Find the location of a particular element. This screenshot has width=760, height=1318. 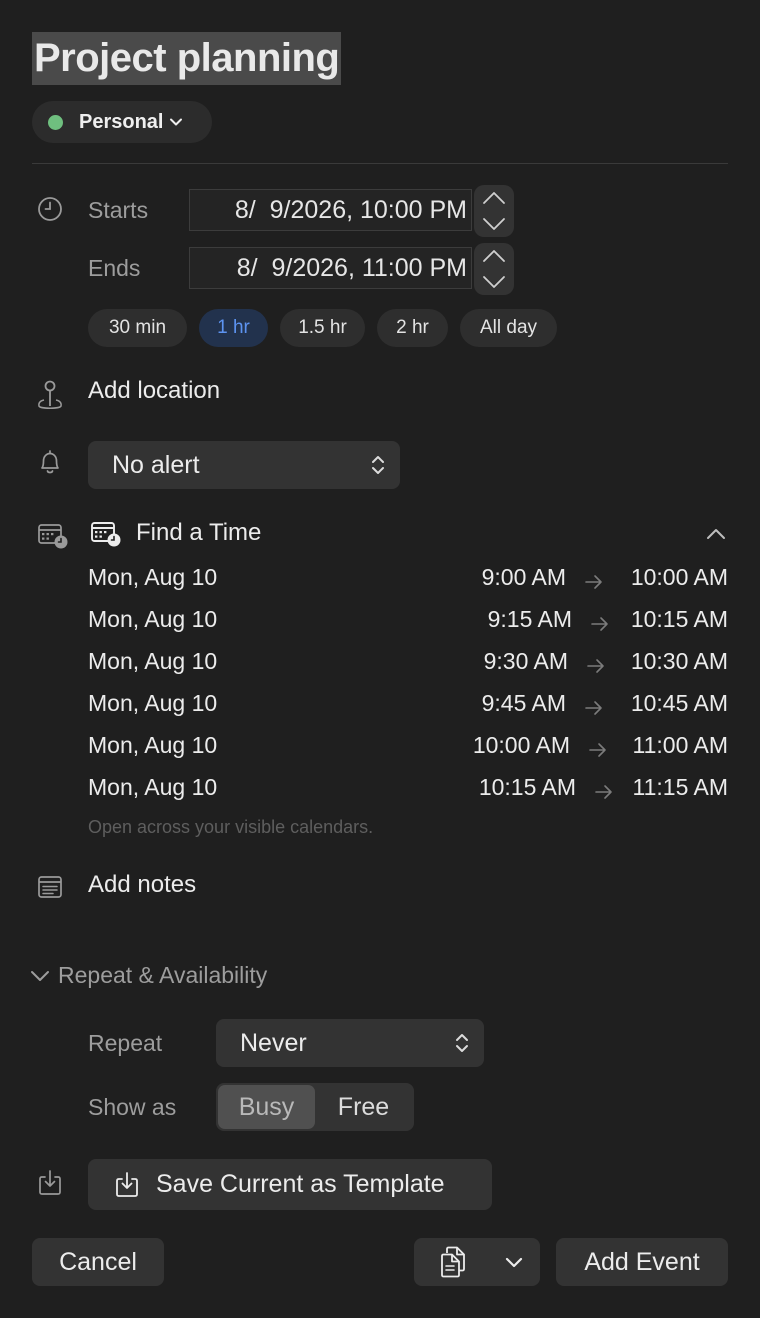

time-slot-row: Mon, Aug 10 9:00 AM 10:00 AM is located at coordinates (408, 580).